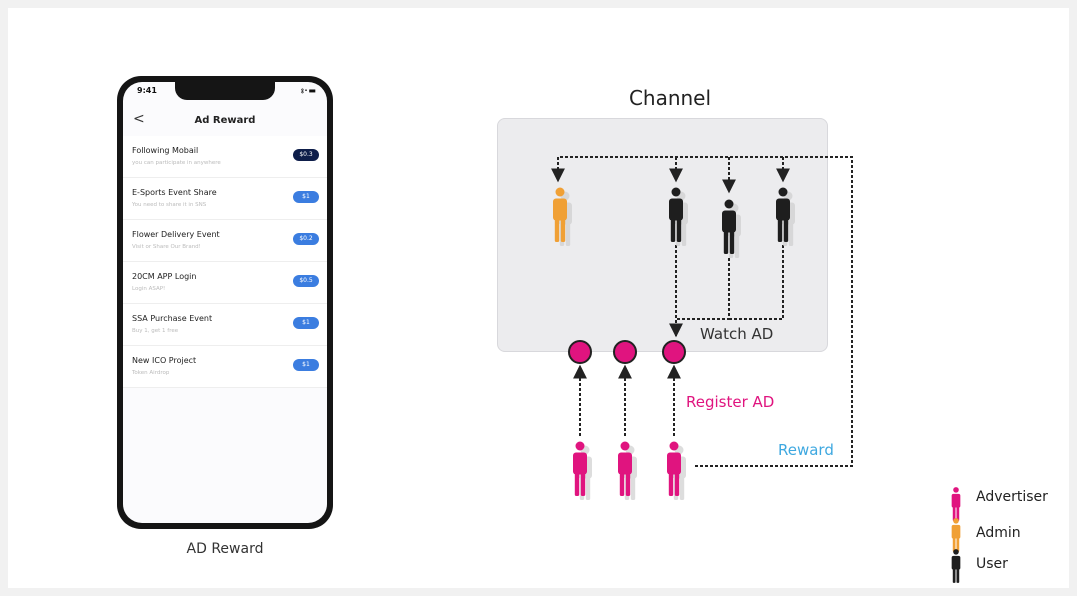 This screenshot has height=596, width=1077. What do you see at coordinates (998, 533) in the screenshot?
I see `legend-label: Admin` at bounding box center [998, 533].